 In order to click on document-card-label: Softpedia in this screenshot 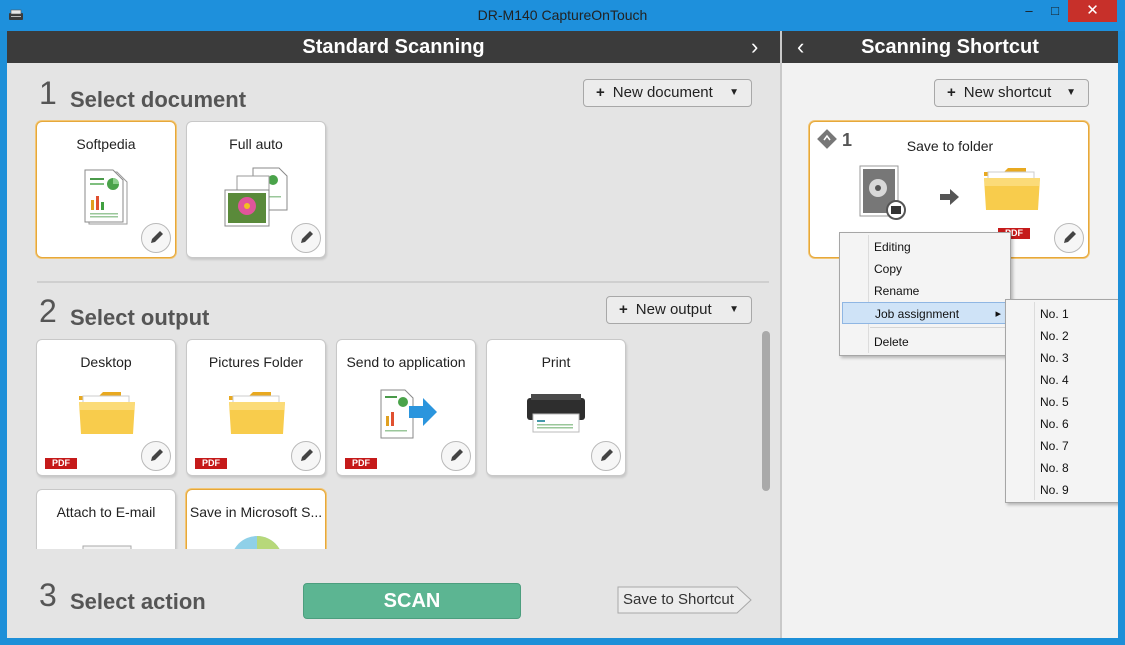, I will do `click(106, 144)`.